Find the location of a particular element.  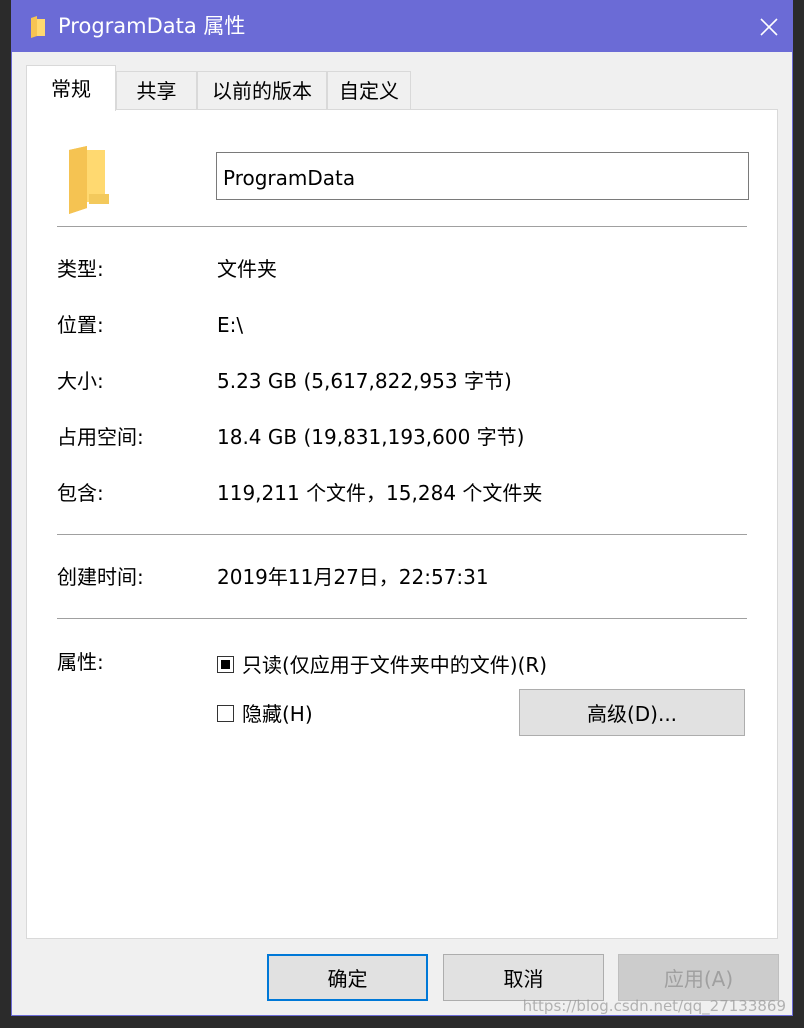

close-icon is located at coordinates (769, 26).